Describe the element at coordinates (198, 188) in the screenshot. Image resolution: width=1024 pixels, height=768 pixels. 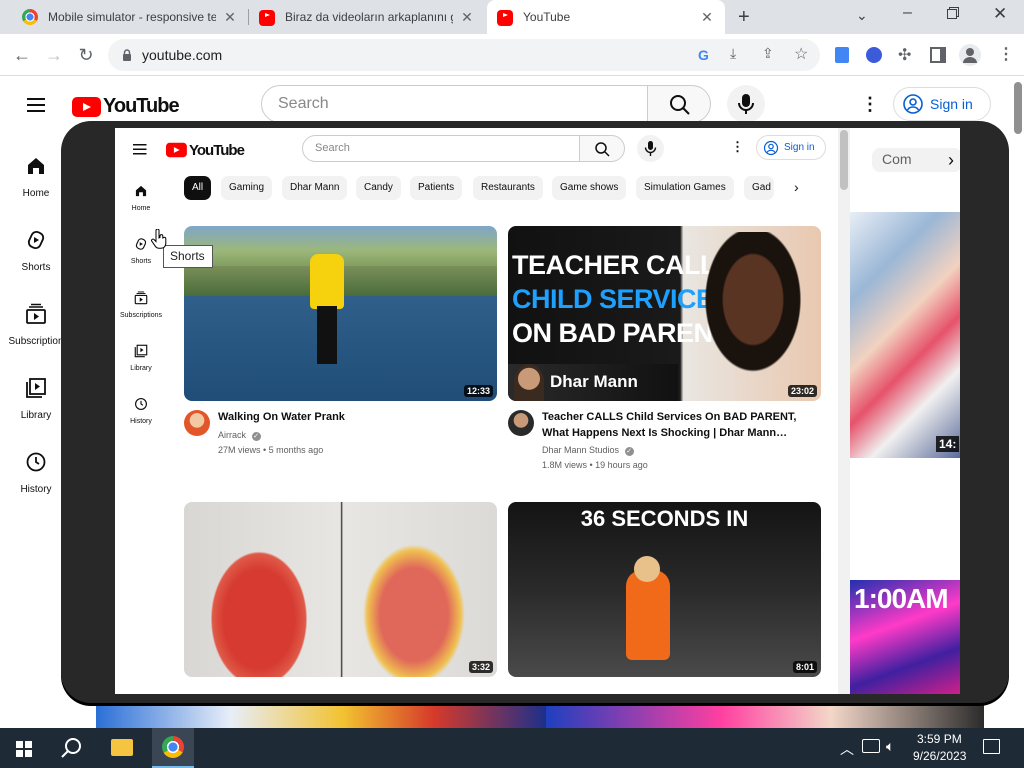
I see `chip-all: All` at that location.